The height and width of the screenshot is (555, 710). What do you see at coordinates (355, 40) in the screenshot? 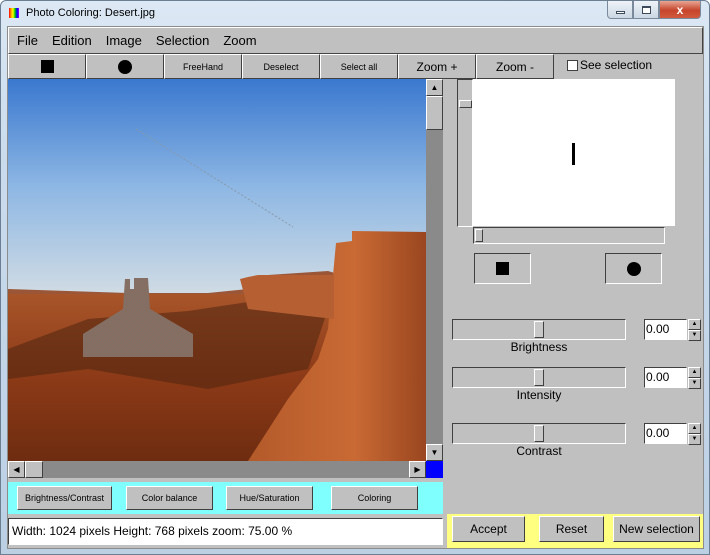
I see `menu-bar: File Edition Image Selection Zoom` at bounding box center [355, 40].